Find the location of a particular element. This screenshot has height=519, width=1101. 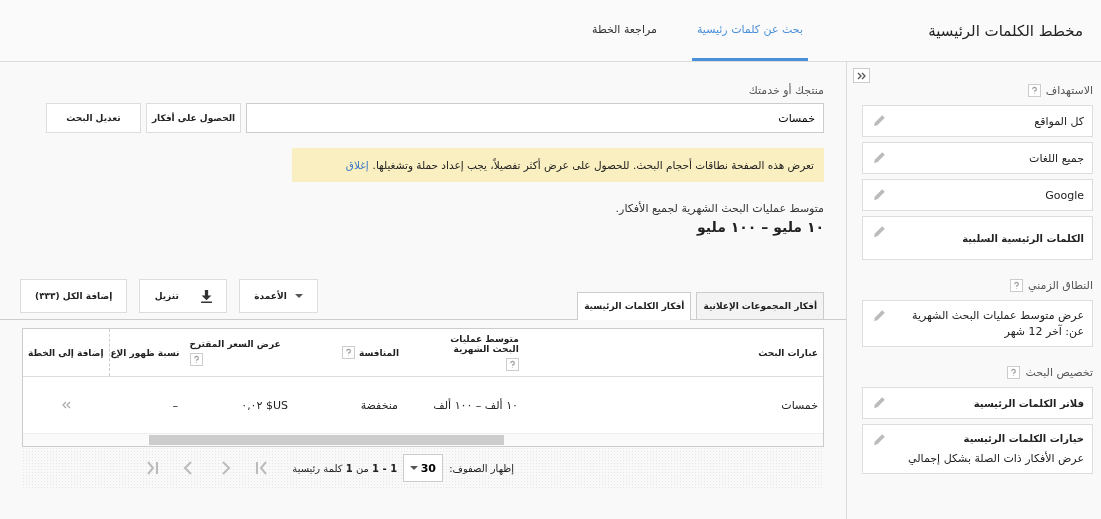

column-header: عرض السعر المقترح is located at coordinates (235, 344).